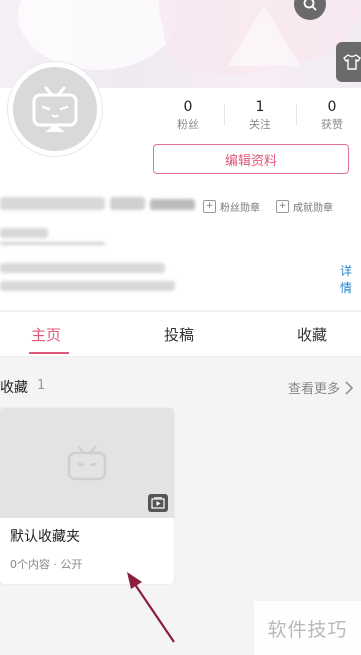  What do you see at coordinates (151, 607) in the screenshot?
I see `annotation-arrow` at bounding box center [151, 607].